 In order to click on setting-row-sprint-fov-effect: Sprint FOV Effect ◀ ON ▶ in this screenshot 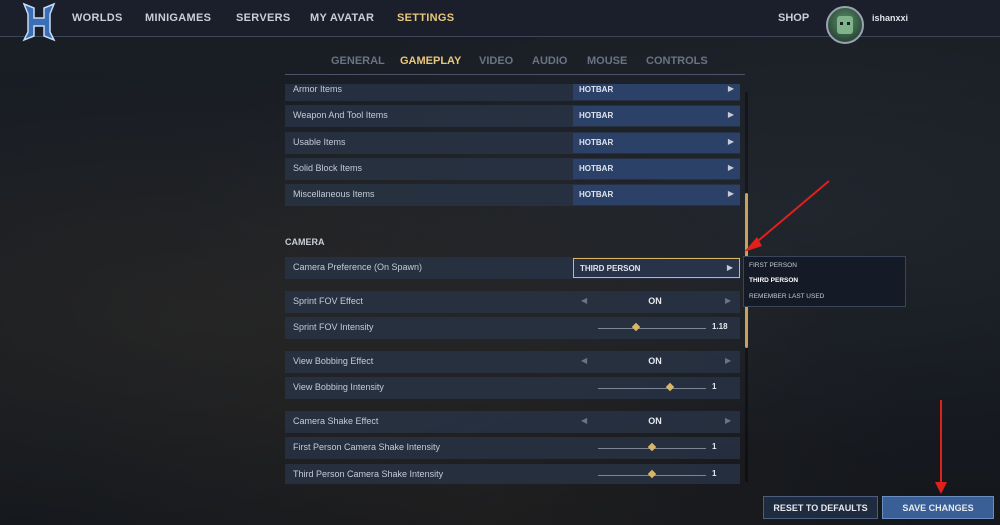, I will do `click(512, 302)`.